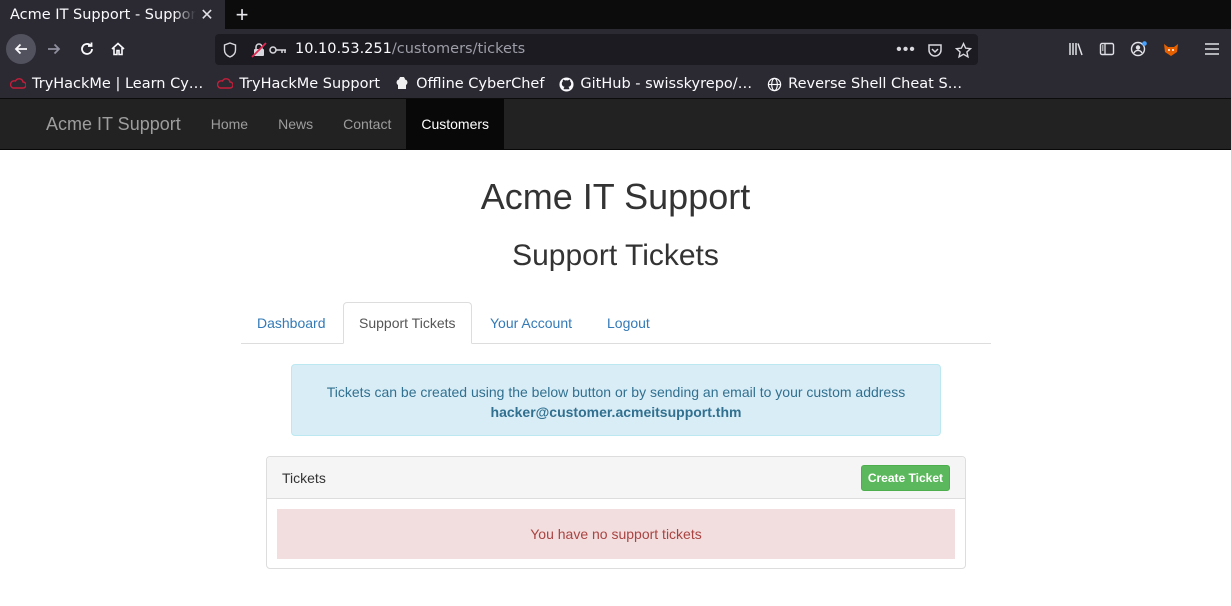 The width and height of the screenshot is (1231, 606). I want to click on close-tab-icon: ✕, so click(207, 15).